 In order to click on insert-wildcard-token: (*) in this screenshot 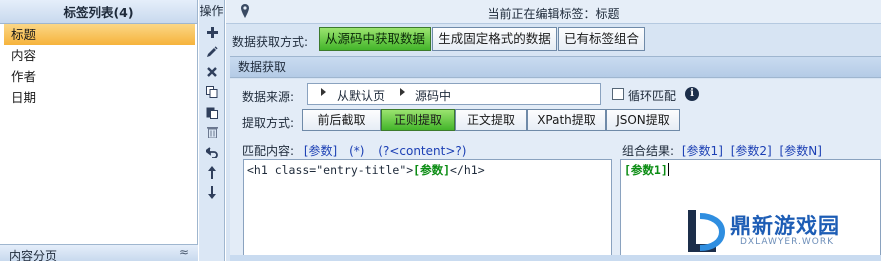, I will do `click(356, 151)`.